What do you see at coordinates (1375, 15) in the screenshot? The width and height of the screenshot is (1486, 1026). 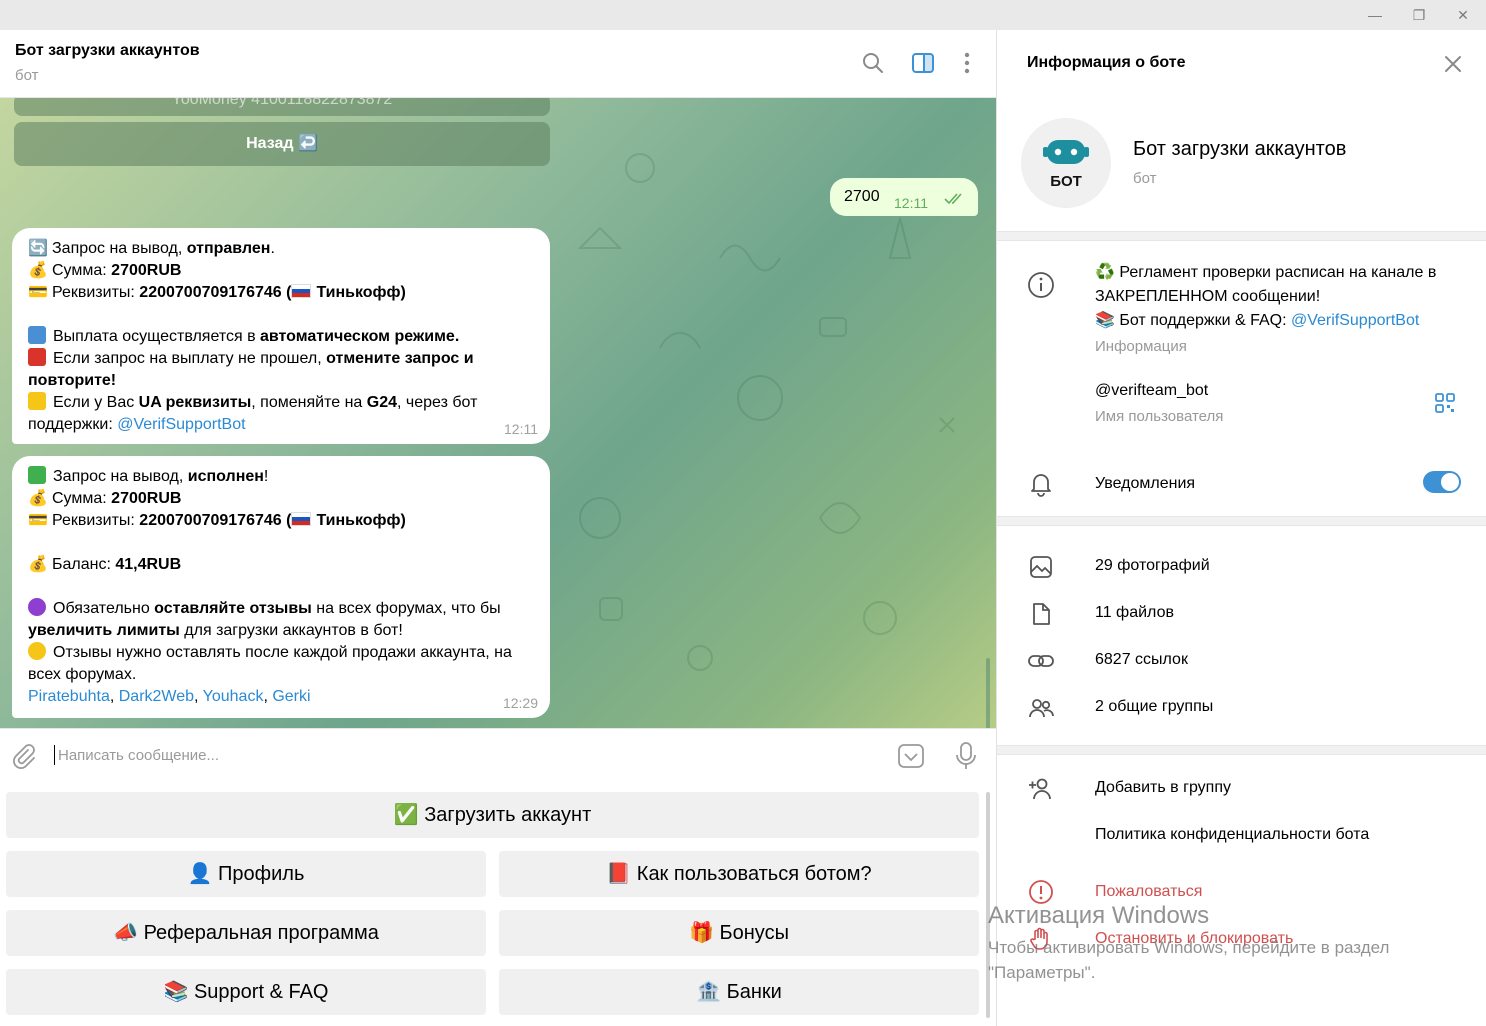 I see `minimize-button: —` at bounding box center [1375, 15].